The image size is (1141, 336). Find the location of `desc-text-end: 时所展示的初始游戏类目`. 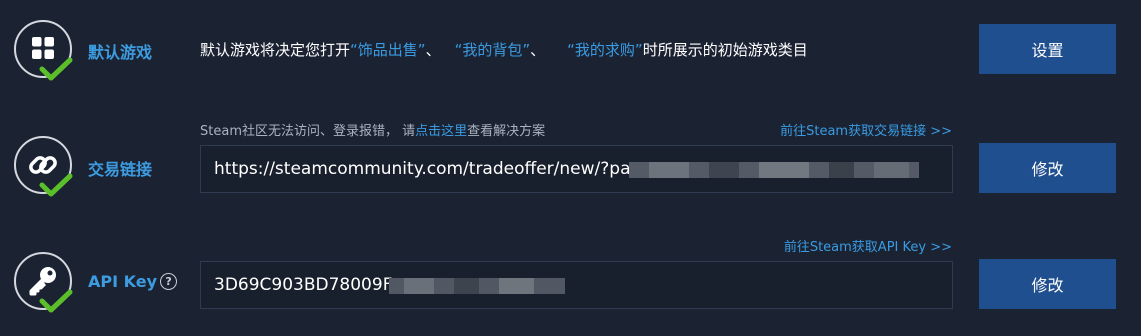

desc-text-end: 时所展示的初始游戏类目 is located at coordinates (725, 50).